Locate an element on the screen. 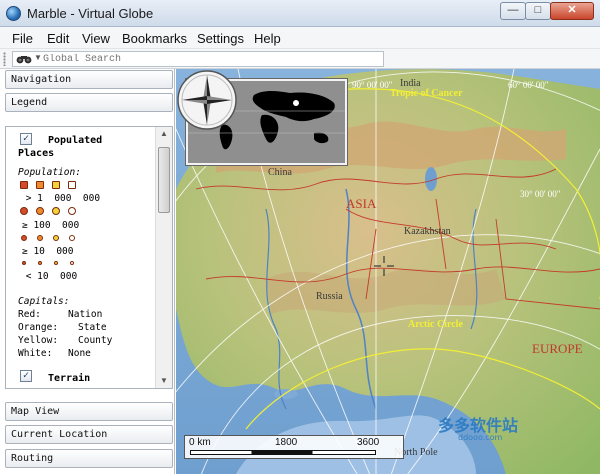 This screenshot has height=474, width=600. capital-color-orange: Orange: is located at coordinates (38, 327).